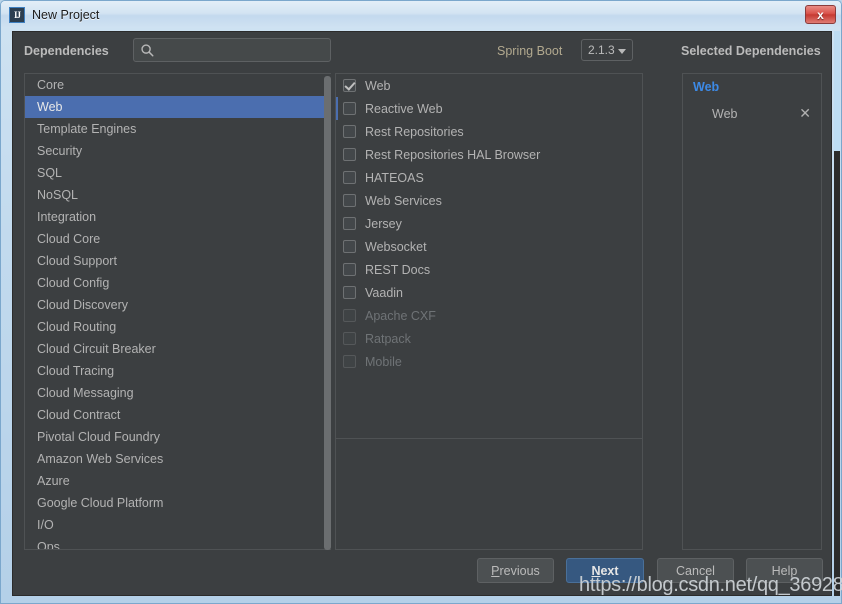  I want to click on spring-boot-version-select: 2.1.3, so click(607, 50).